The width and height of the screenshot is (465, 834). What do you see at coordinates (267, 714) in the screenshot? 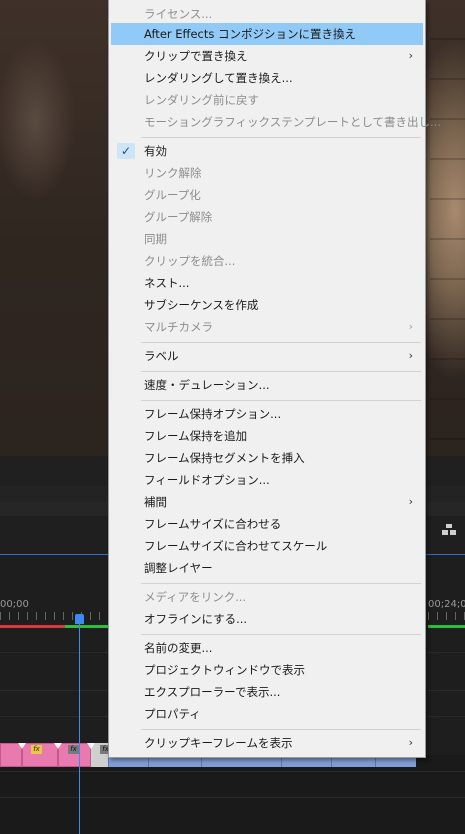
I see `menu-item-properties: プロパティ` at bounding box center [267, 714].